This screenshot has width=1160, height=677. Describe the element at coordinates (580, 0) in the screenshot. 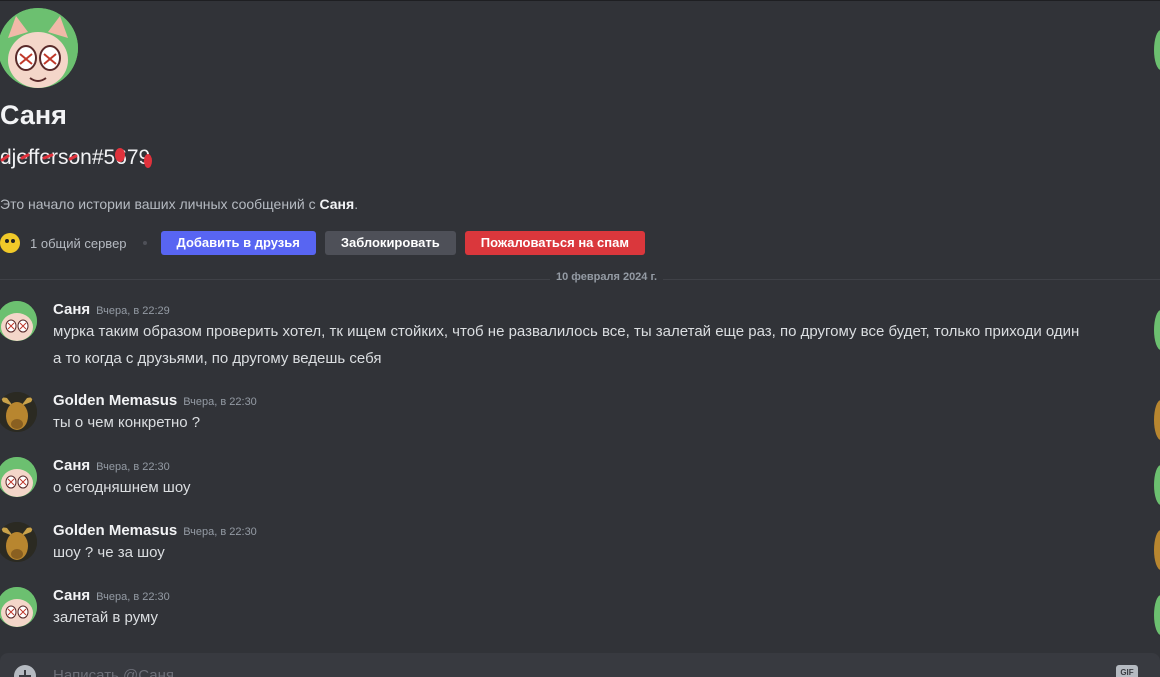

I see `top-border` at that location.